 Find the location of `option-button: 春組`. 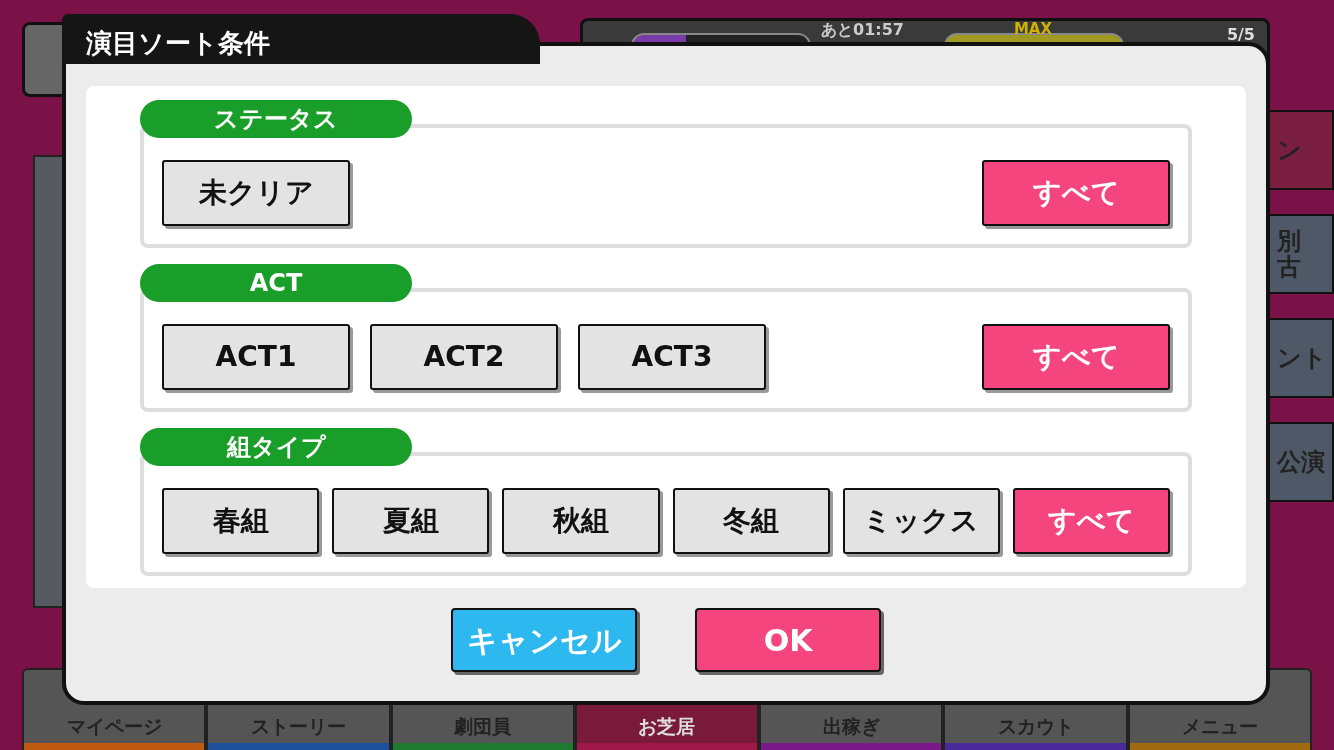

option-button: 春組 is located at coordinates (241, 521).